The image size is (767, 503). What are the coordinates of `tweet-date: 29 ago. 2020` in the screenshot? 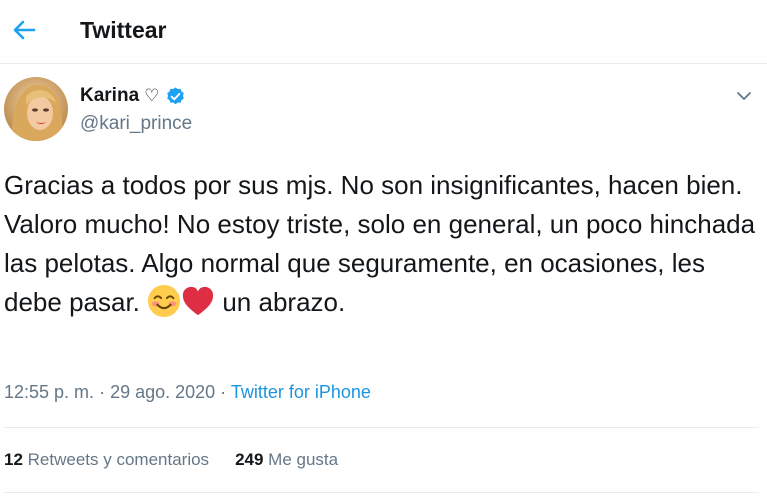 It's located at (162, 392).